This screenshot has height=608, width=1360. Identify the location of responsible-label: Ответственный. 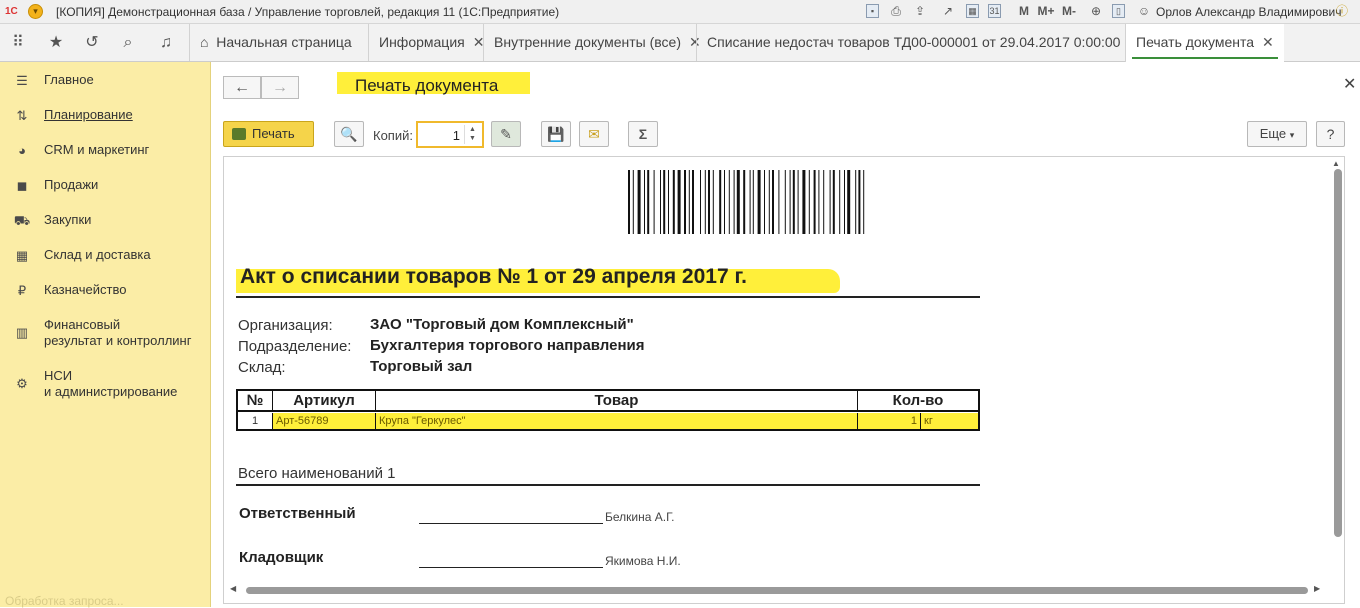
(297, 513).